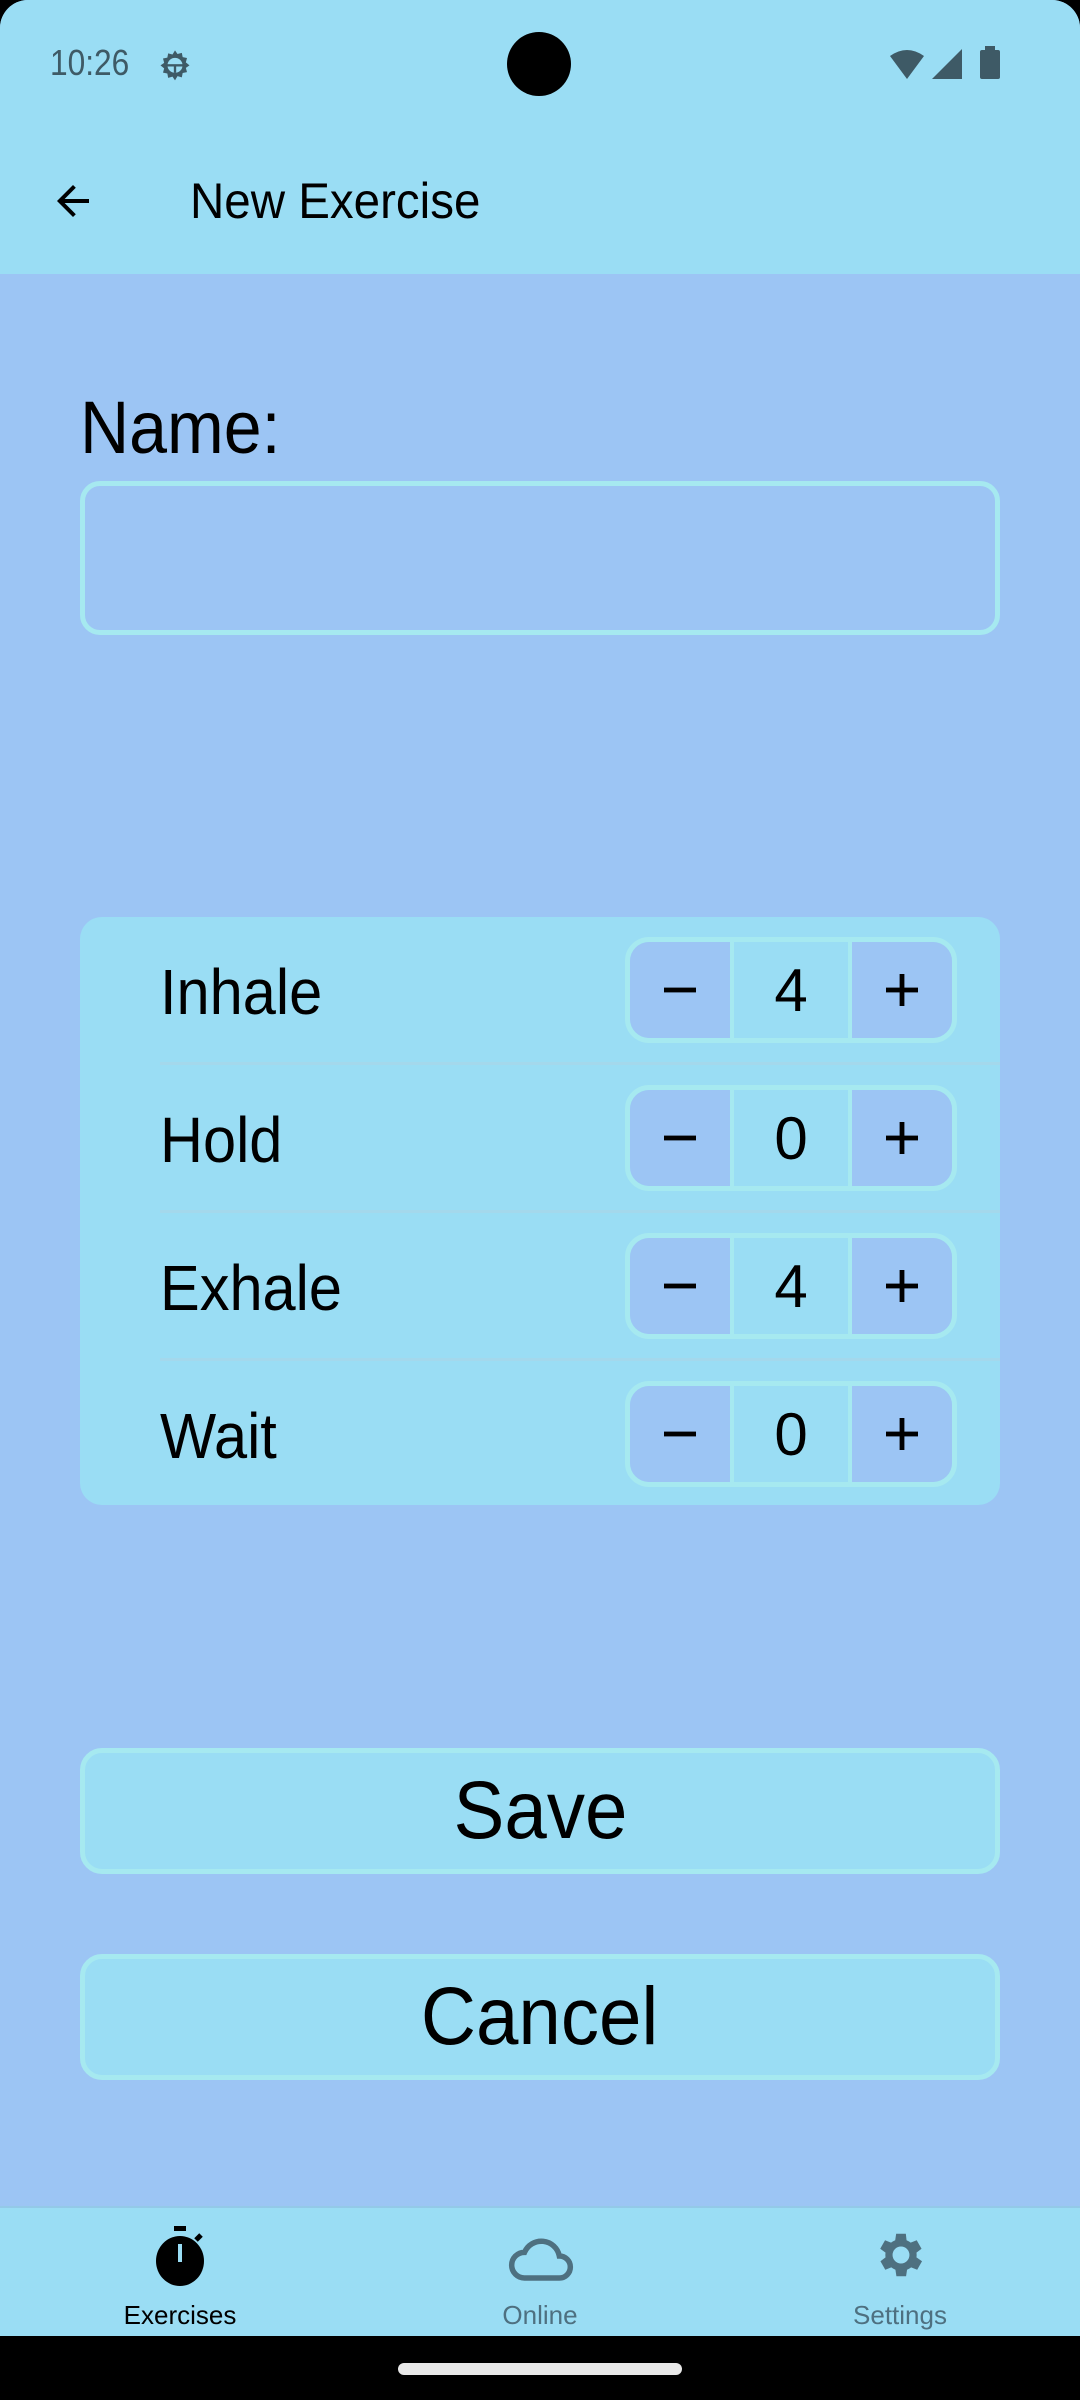 The image size is (1080, 2400). What do you see at coordinates (335, 201) in the screenshot?
I see `page-title: New Exercise` at bounding box center [335, 201].